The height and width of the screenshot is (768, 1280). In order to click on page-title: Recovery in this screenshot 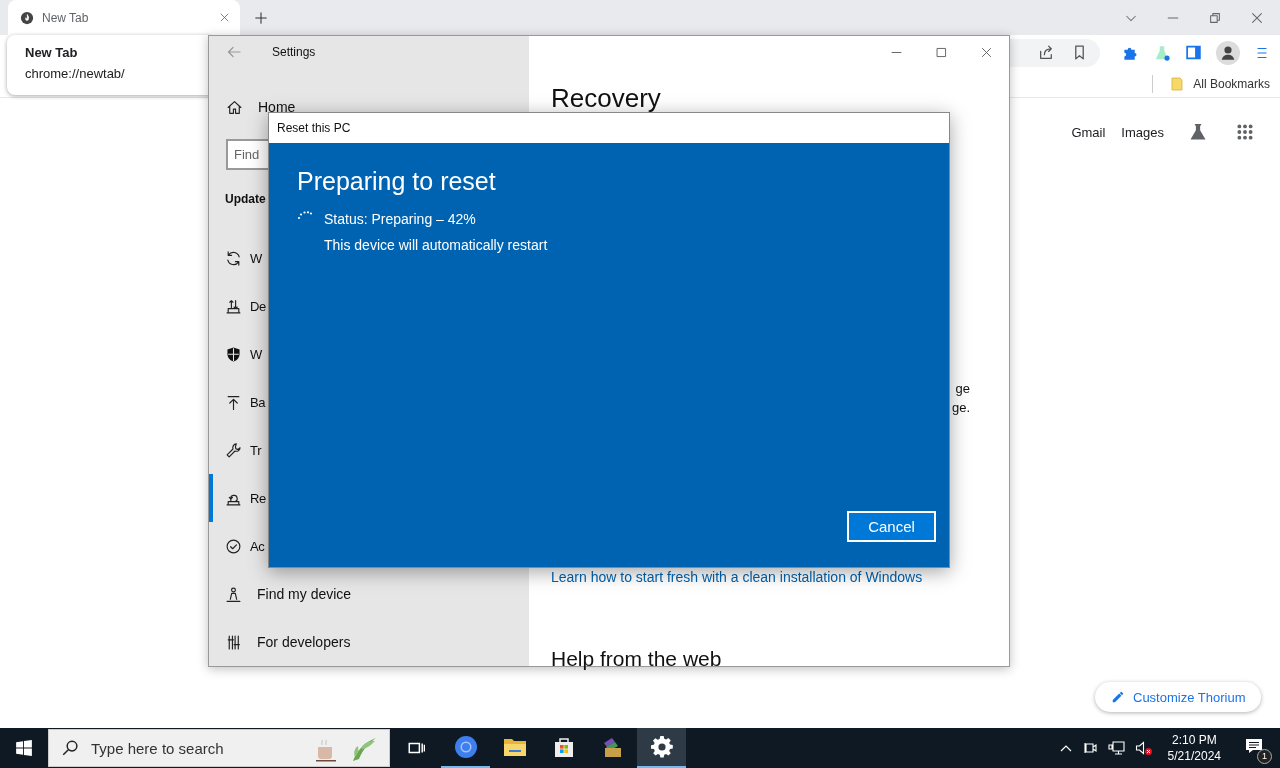, I will do `click(606, 98)`.